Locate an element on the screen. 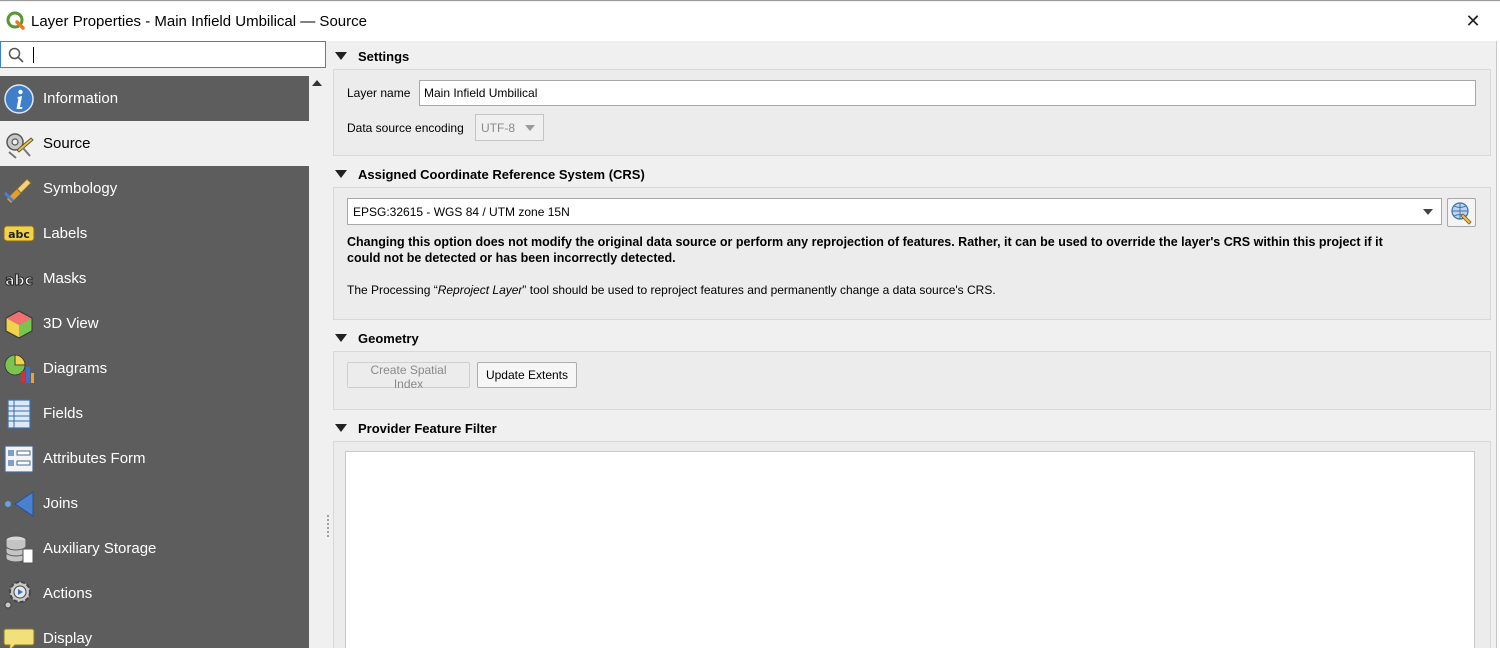  reproject-layer-tool-name: Reproject Layer is located at coordinates (480, 290).